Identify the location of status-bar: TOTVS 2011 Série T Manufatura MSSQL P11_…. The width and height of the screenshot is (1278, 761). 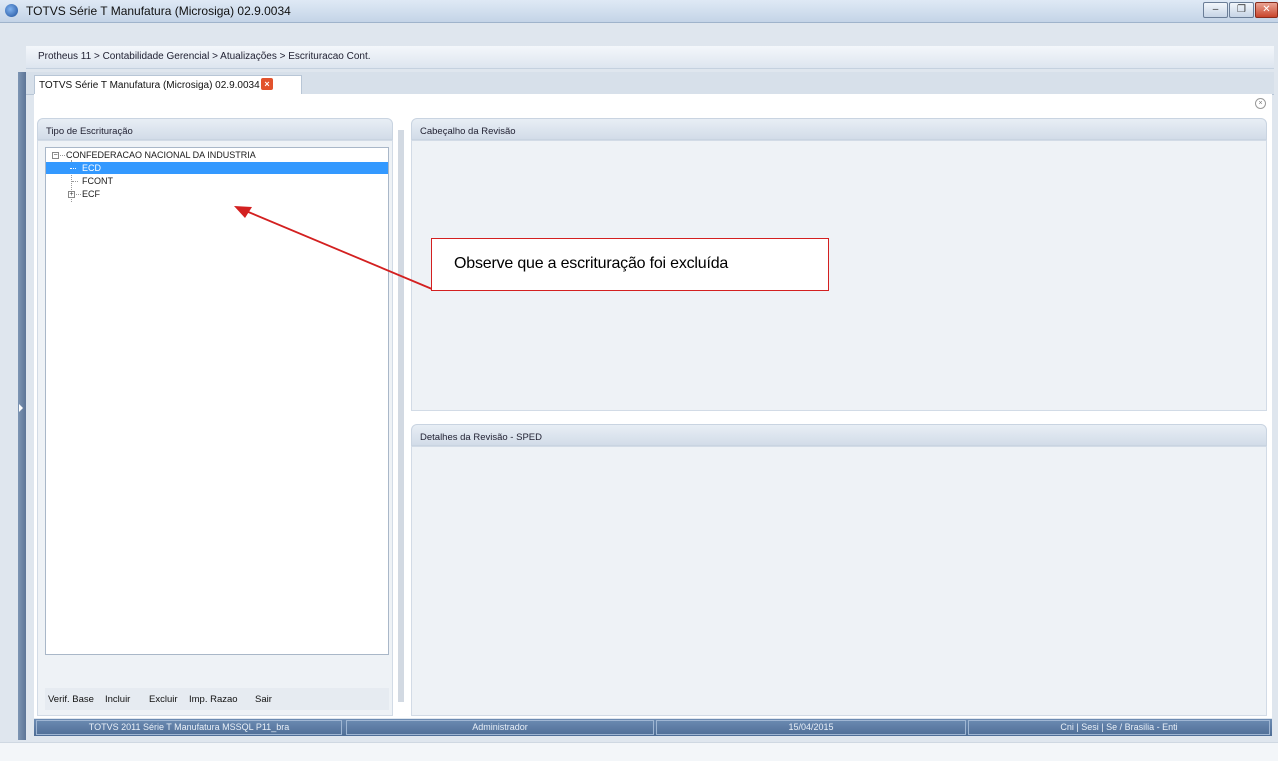
(653, 727).